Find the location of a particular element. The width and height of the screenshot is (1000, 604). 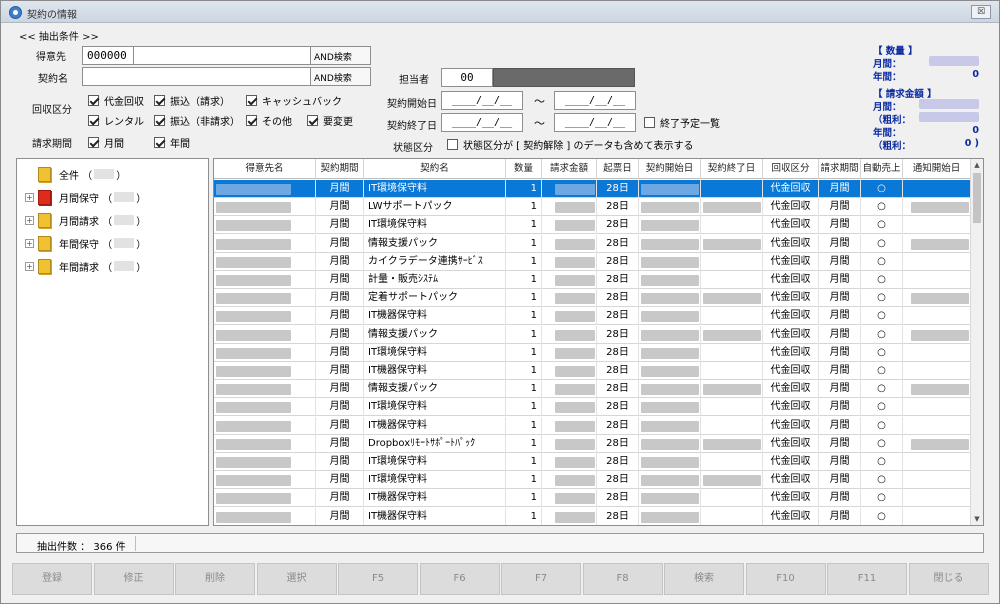

cell-contract-name: IT環境保守料 is located at coordinates (435, 352).